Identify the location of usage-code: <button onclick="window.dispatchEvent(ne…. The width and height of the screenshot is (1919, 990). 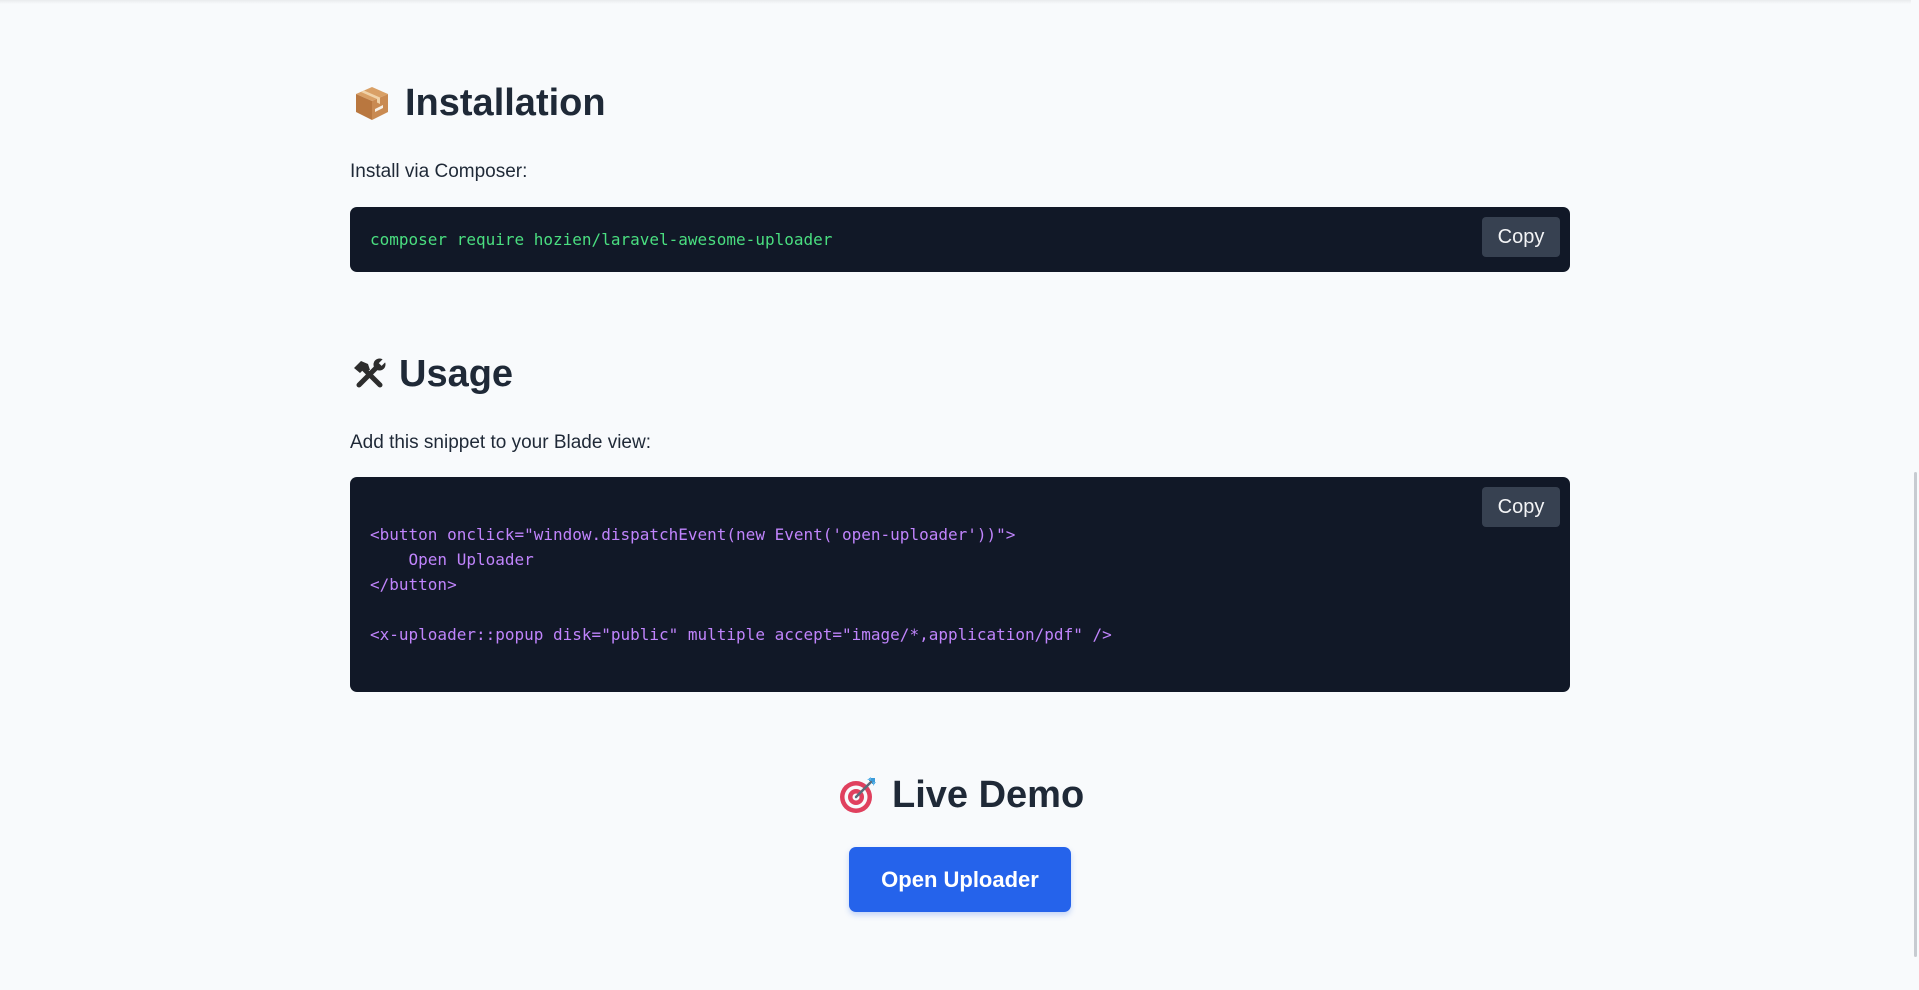
(741, 584).